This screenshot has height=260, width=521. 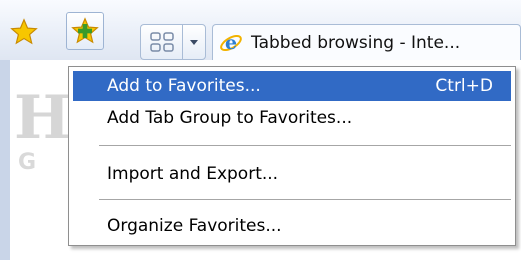 I want to click on quick-tabs-button, so click(x=161, y=42).